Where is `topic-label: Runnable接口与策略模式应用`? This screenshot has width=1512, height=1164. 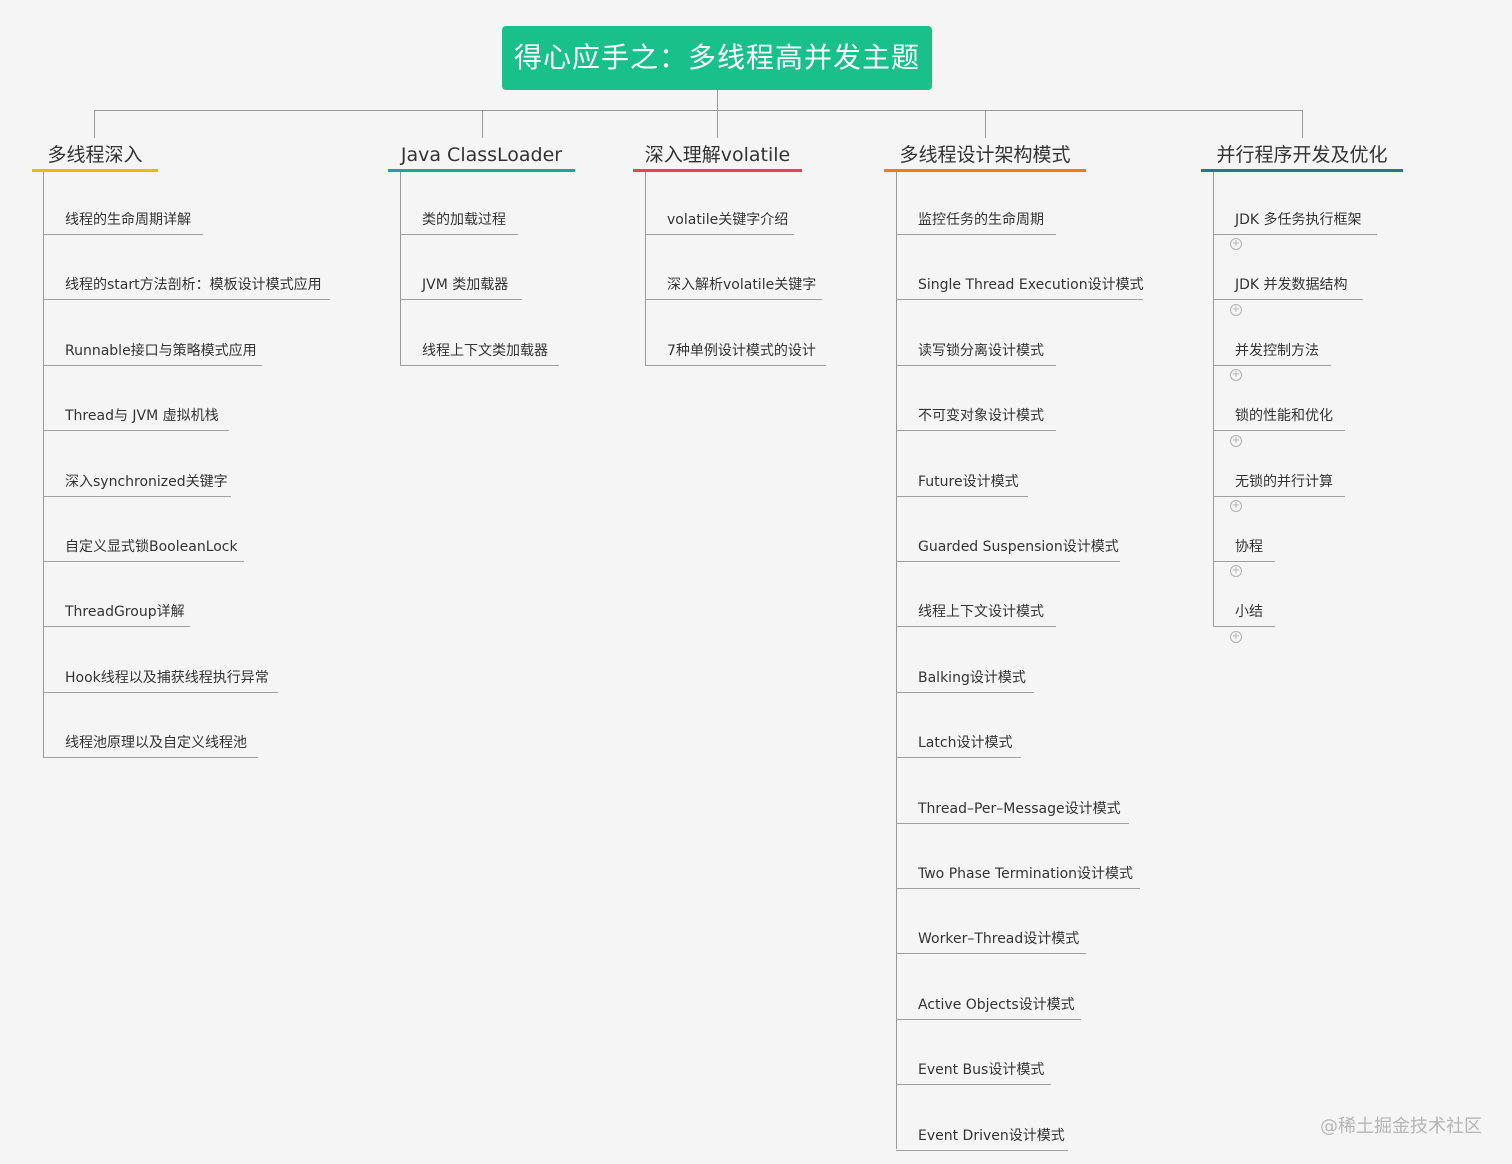
topic-label: Runnable接口与策略模式应用 is located at coordinates (161, 351).